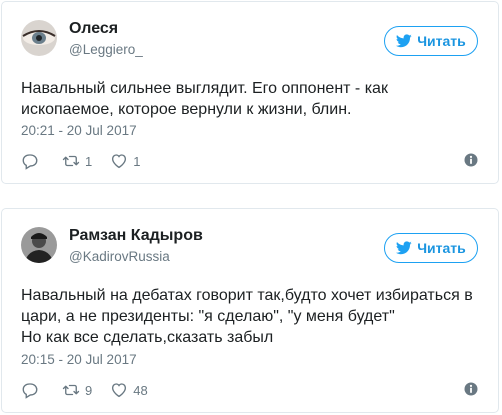 The height and width of the screenshot is (415, 502). Describe the element at coordinates (106, 49) in the screenshot. I see `author-handle: @Leggiero_` at that location.